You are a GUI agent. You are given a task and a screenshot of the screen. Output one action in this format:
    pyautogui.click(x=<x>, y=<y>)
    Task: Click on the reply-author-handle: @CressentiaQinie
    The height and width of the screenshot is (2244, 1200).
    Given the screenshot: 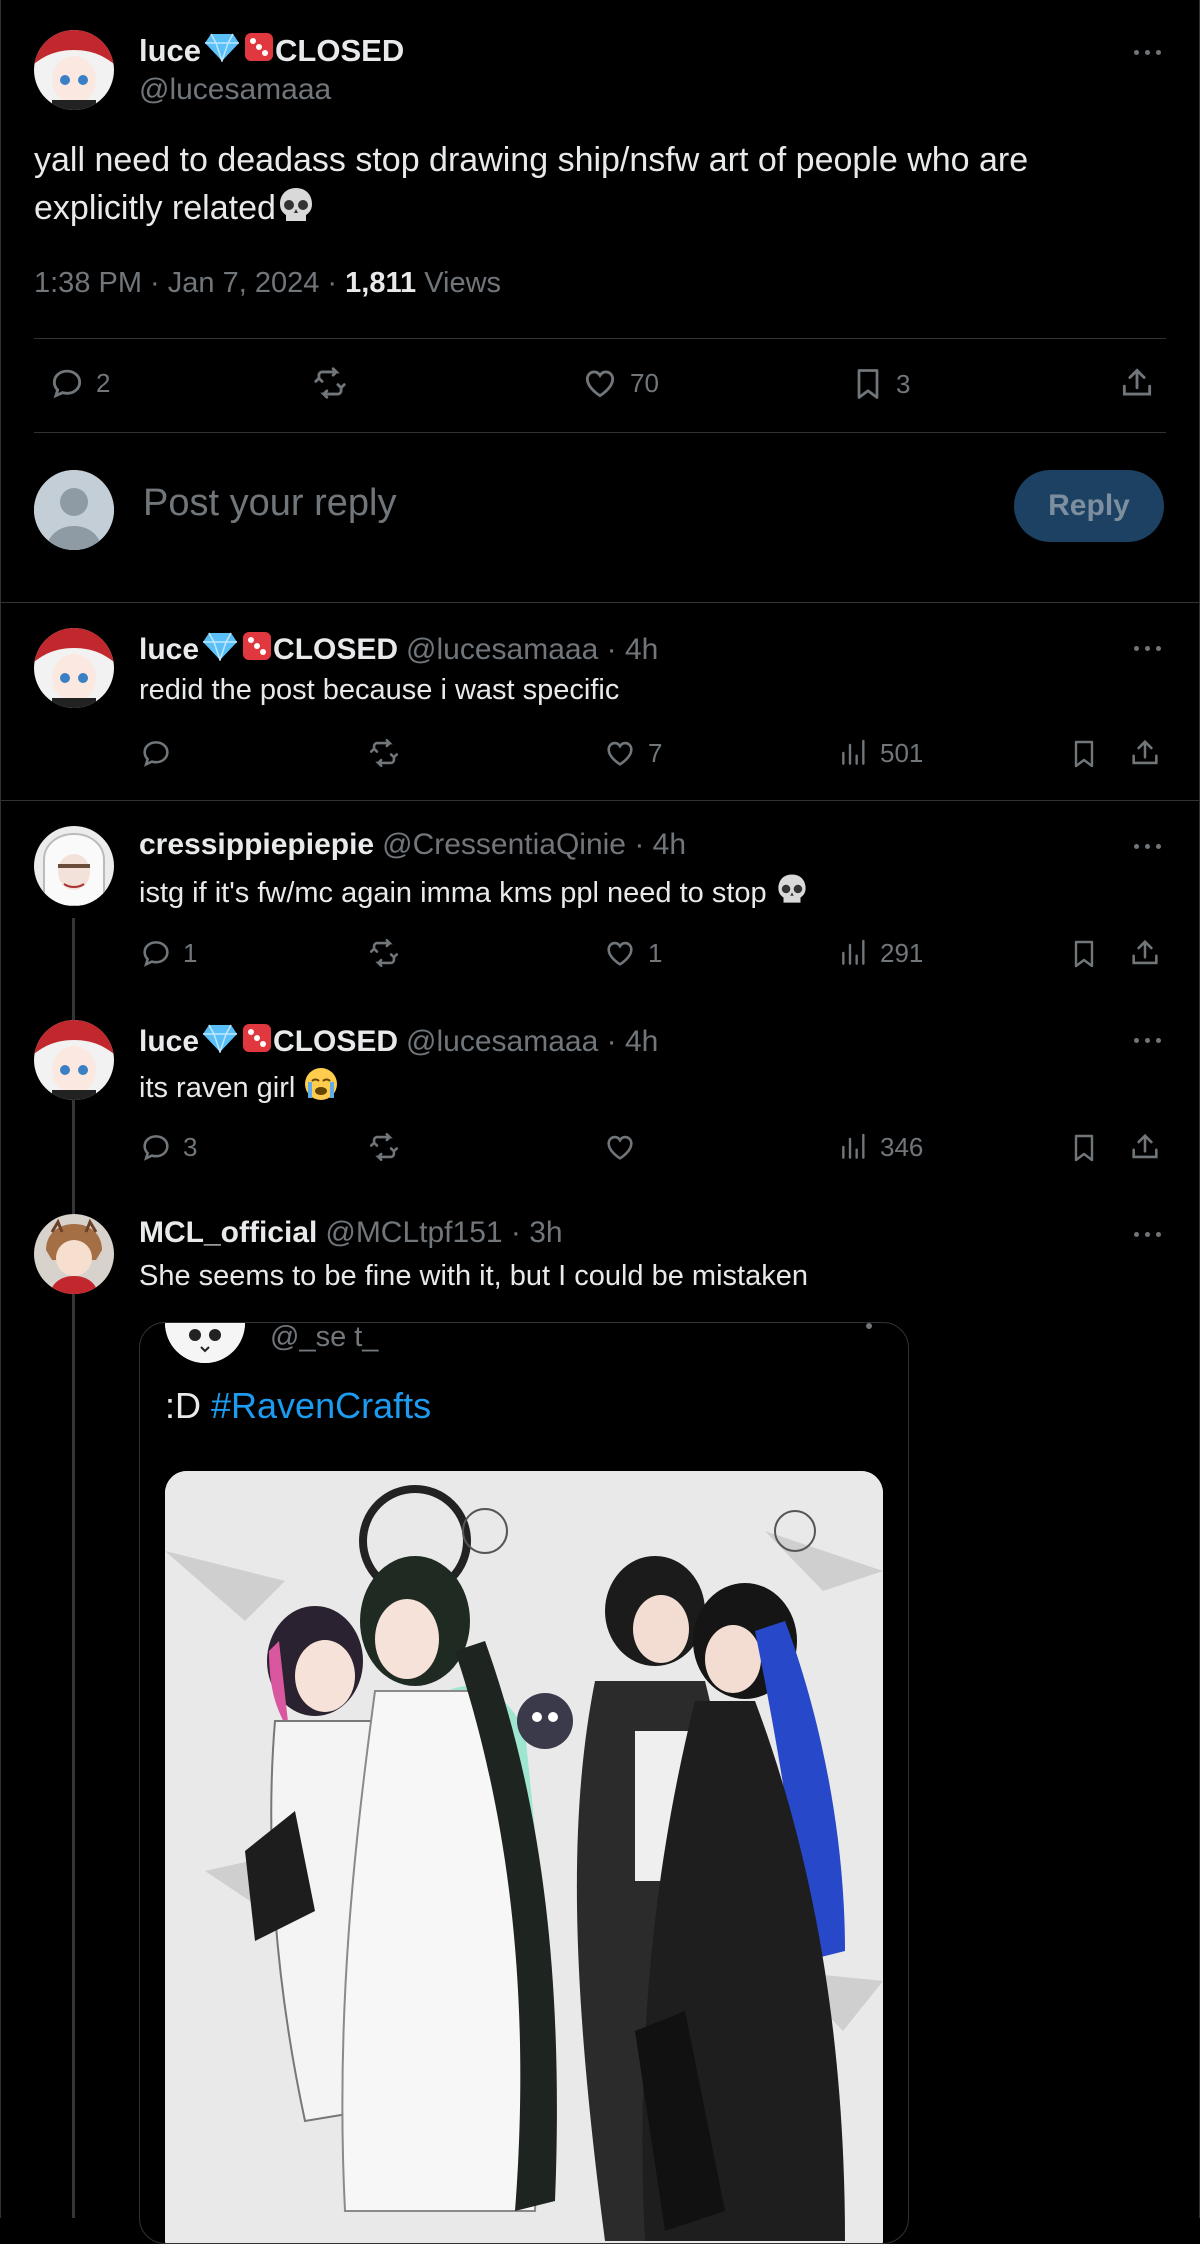 What is the action you would take?
    pyautogui.click(x=504, y=845)
    